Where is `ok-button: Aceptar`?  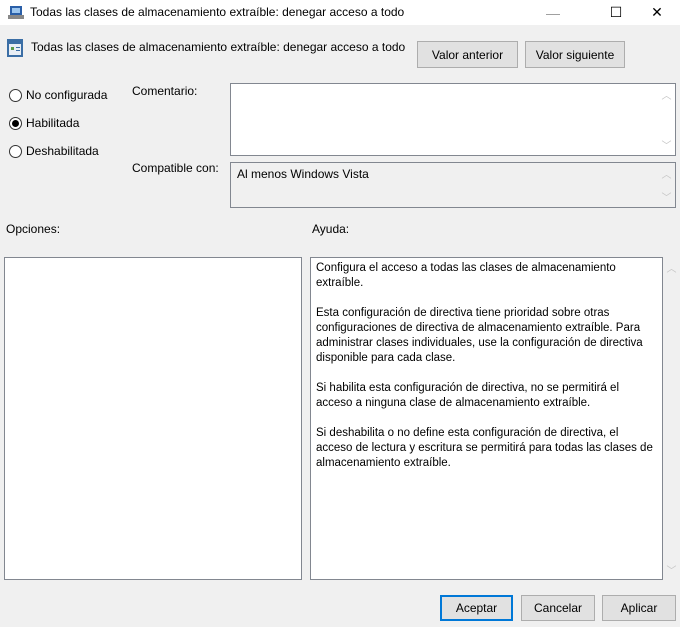 ok-button: Aceptar is located at coordinates (476, 608).